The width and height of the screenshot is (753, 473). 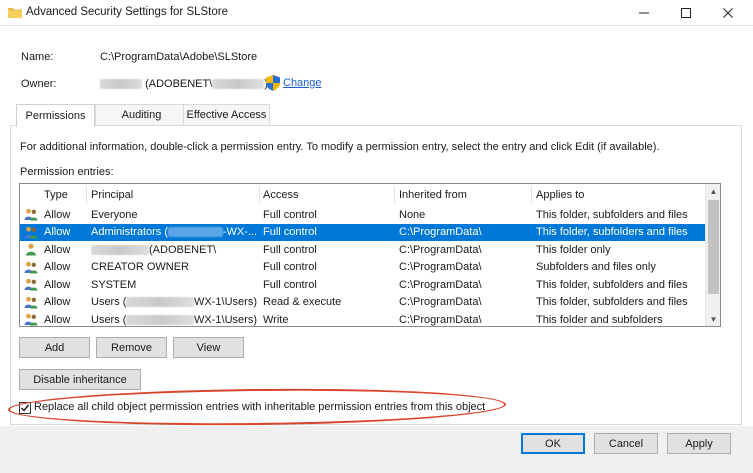 I want to click on maximize-icon, so click(x=686, y=13).